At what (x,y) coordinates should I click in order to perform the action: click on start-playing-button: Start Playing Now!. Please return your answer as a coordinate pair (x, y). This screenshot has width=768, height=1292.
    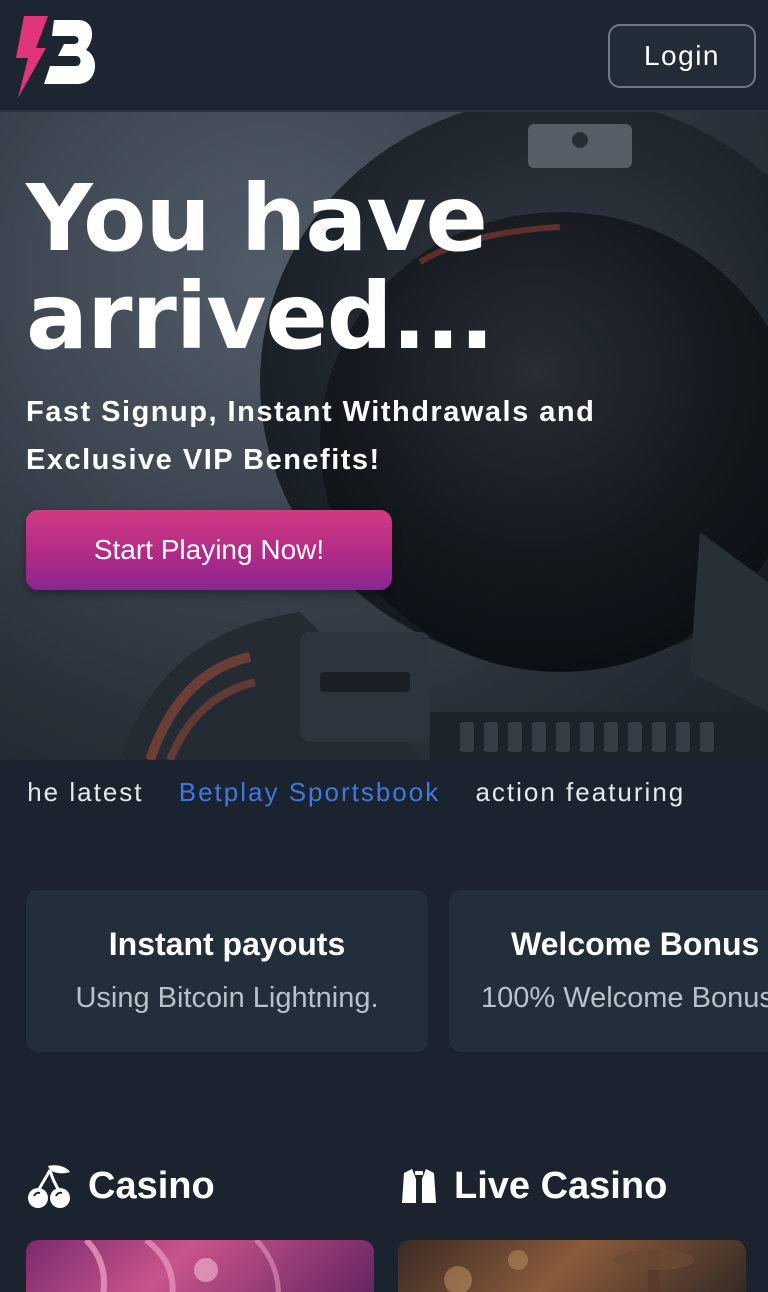
    Looking at the image, I should click on (209, 550).